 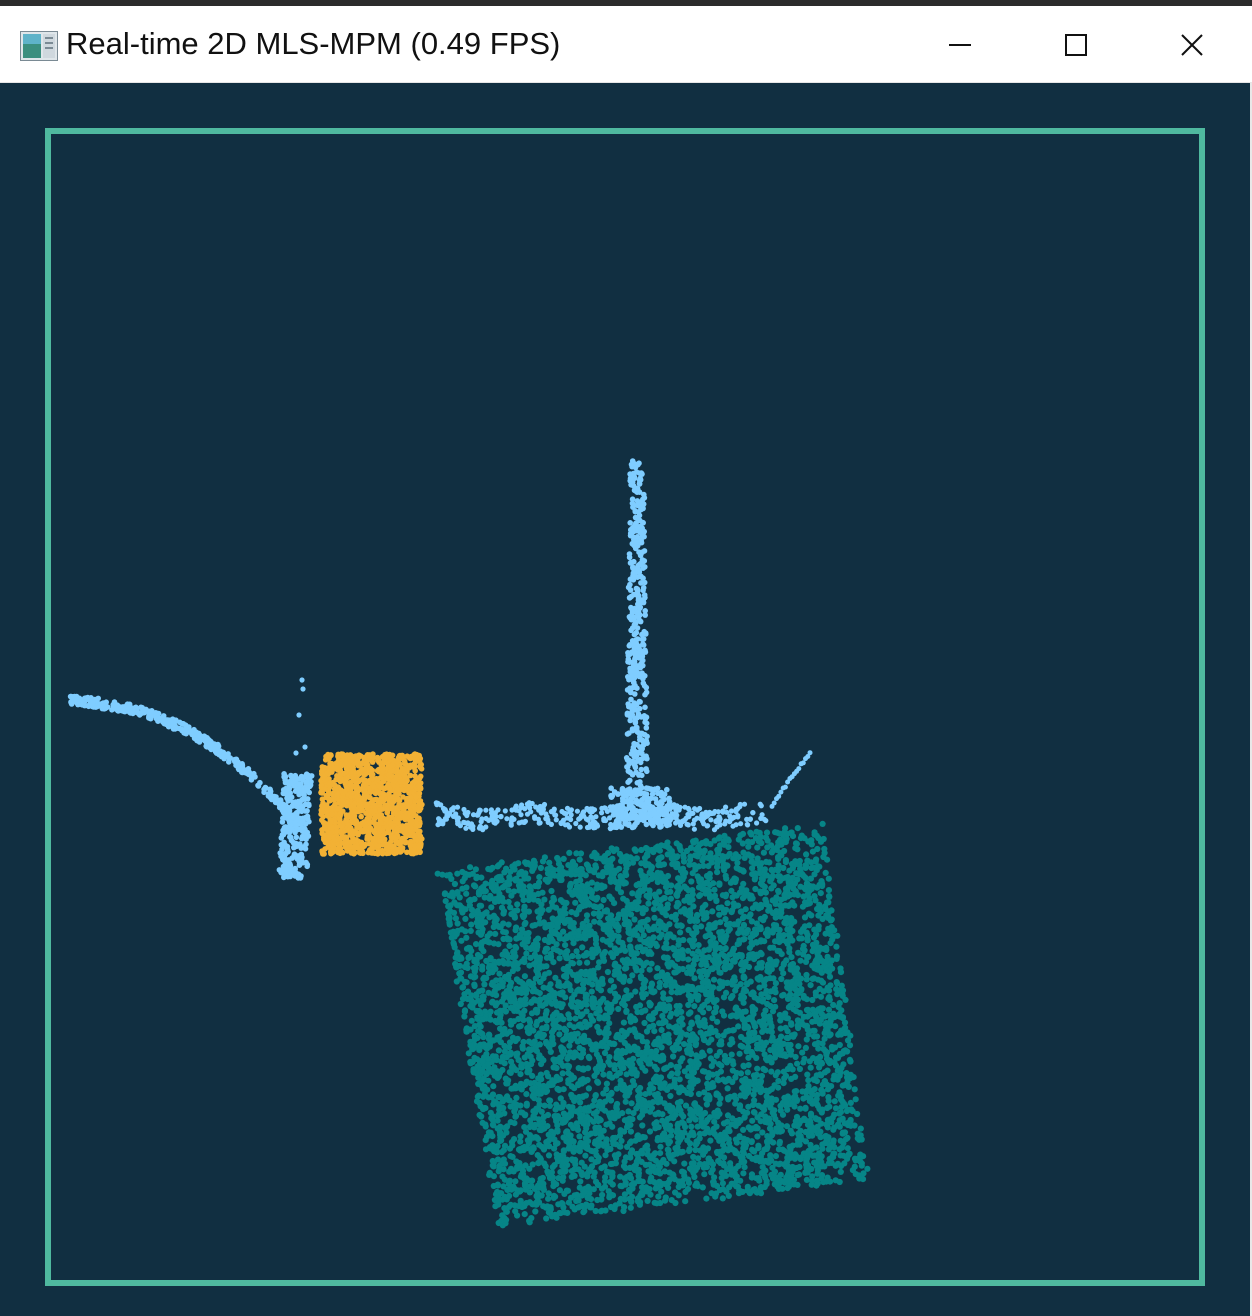 I want to click on maximize-button, so click(x=1076, y=44).